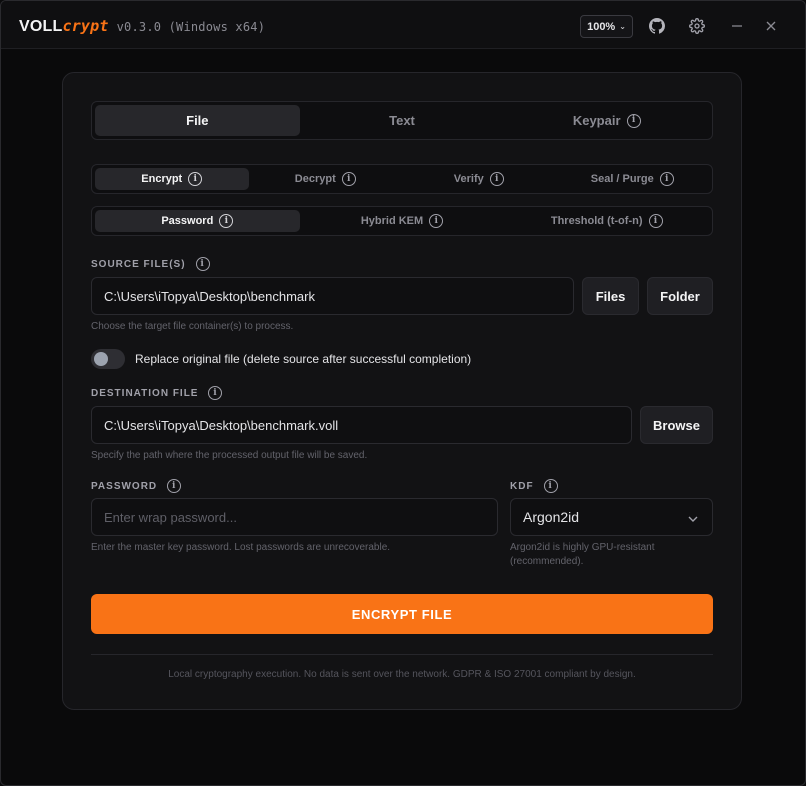 The height and width of the screenshot is (786, 806). I want to click on password-field, so click(294, 517).